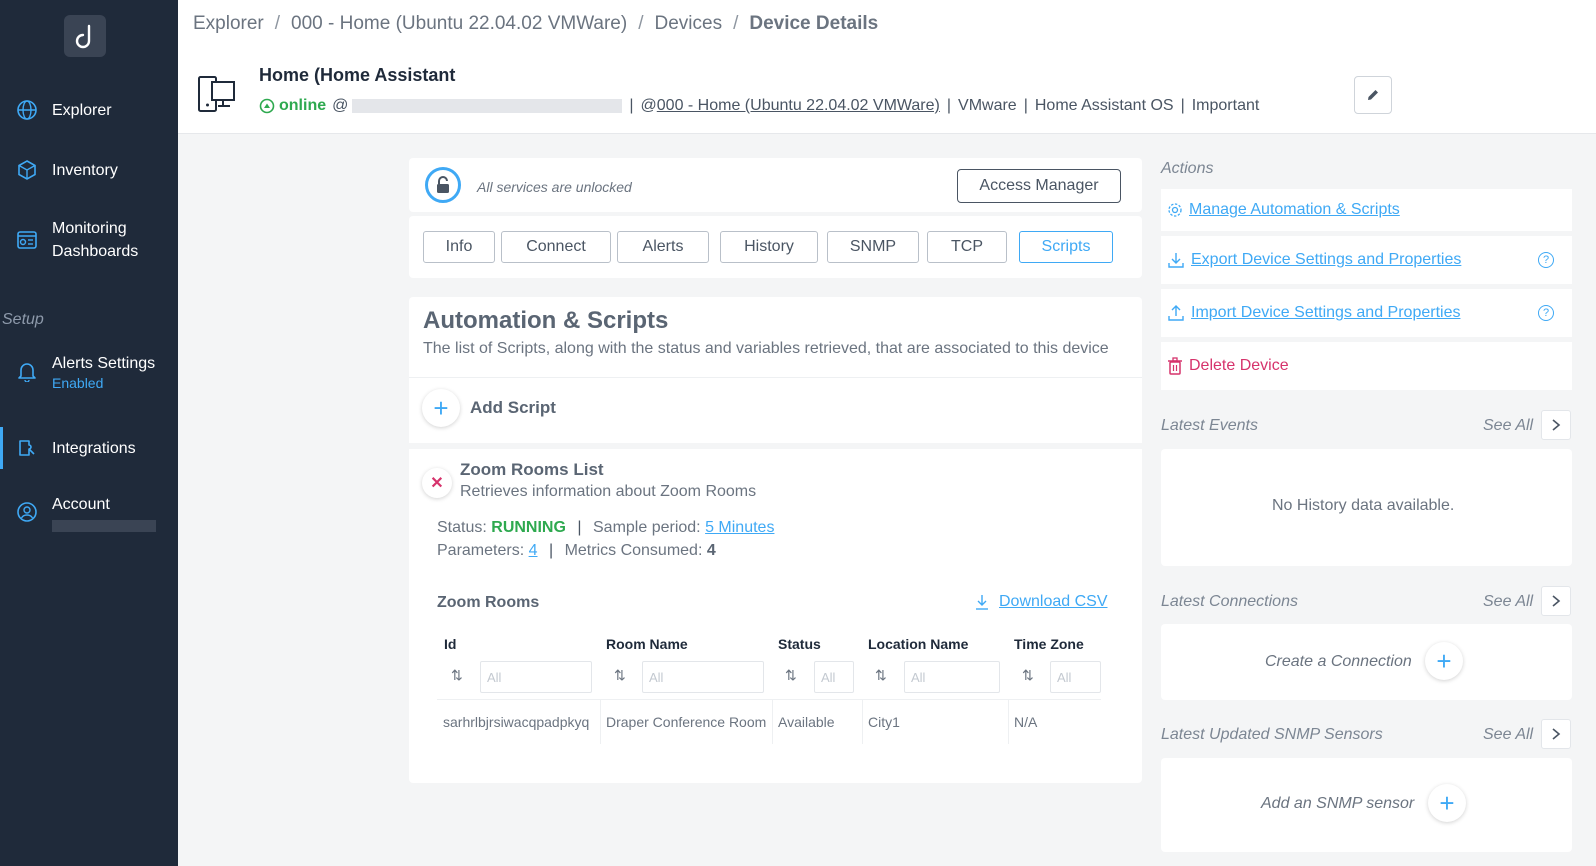  Describe the element at coordinates (78, 382) in the screenshot. I see `alerts-enabled-status: Enabled` at that location.